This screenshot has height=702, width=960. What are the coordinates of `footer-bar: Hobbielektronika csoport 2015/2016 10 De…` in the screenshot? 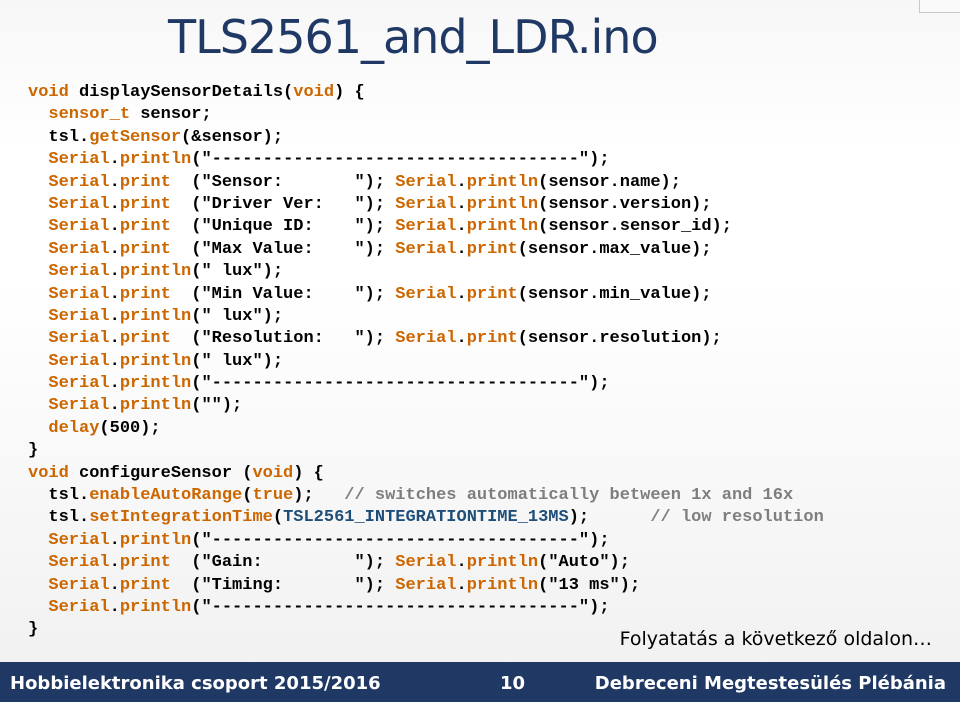 It's located at (480, 682).